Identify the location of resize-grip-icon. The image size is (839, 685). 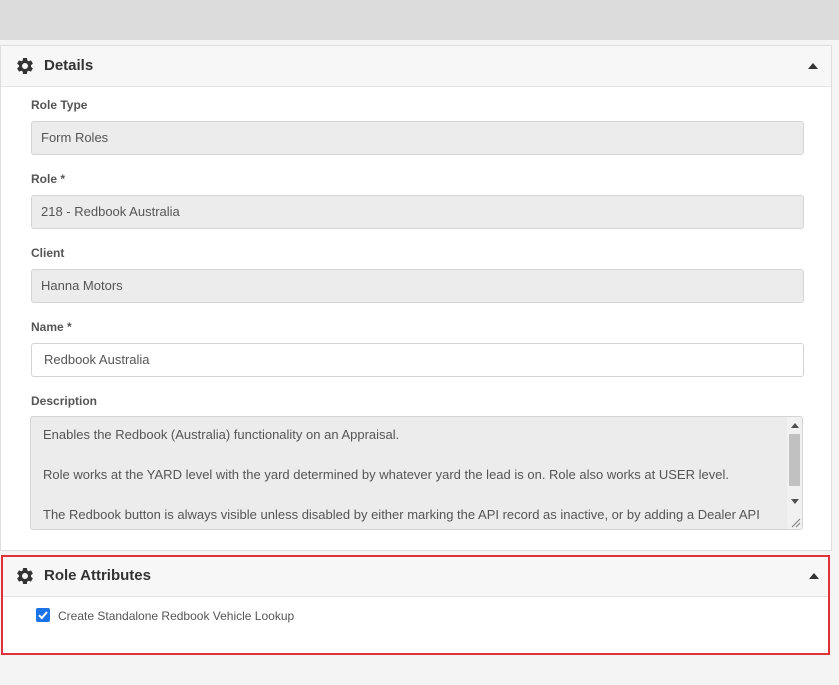
(795, 522).